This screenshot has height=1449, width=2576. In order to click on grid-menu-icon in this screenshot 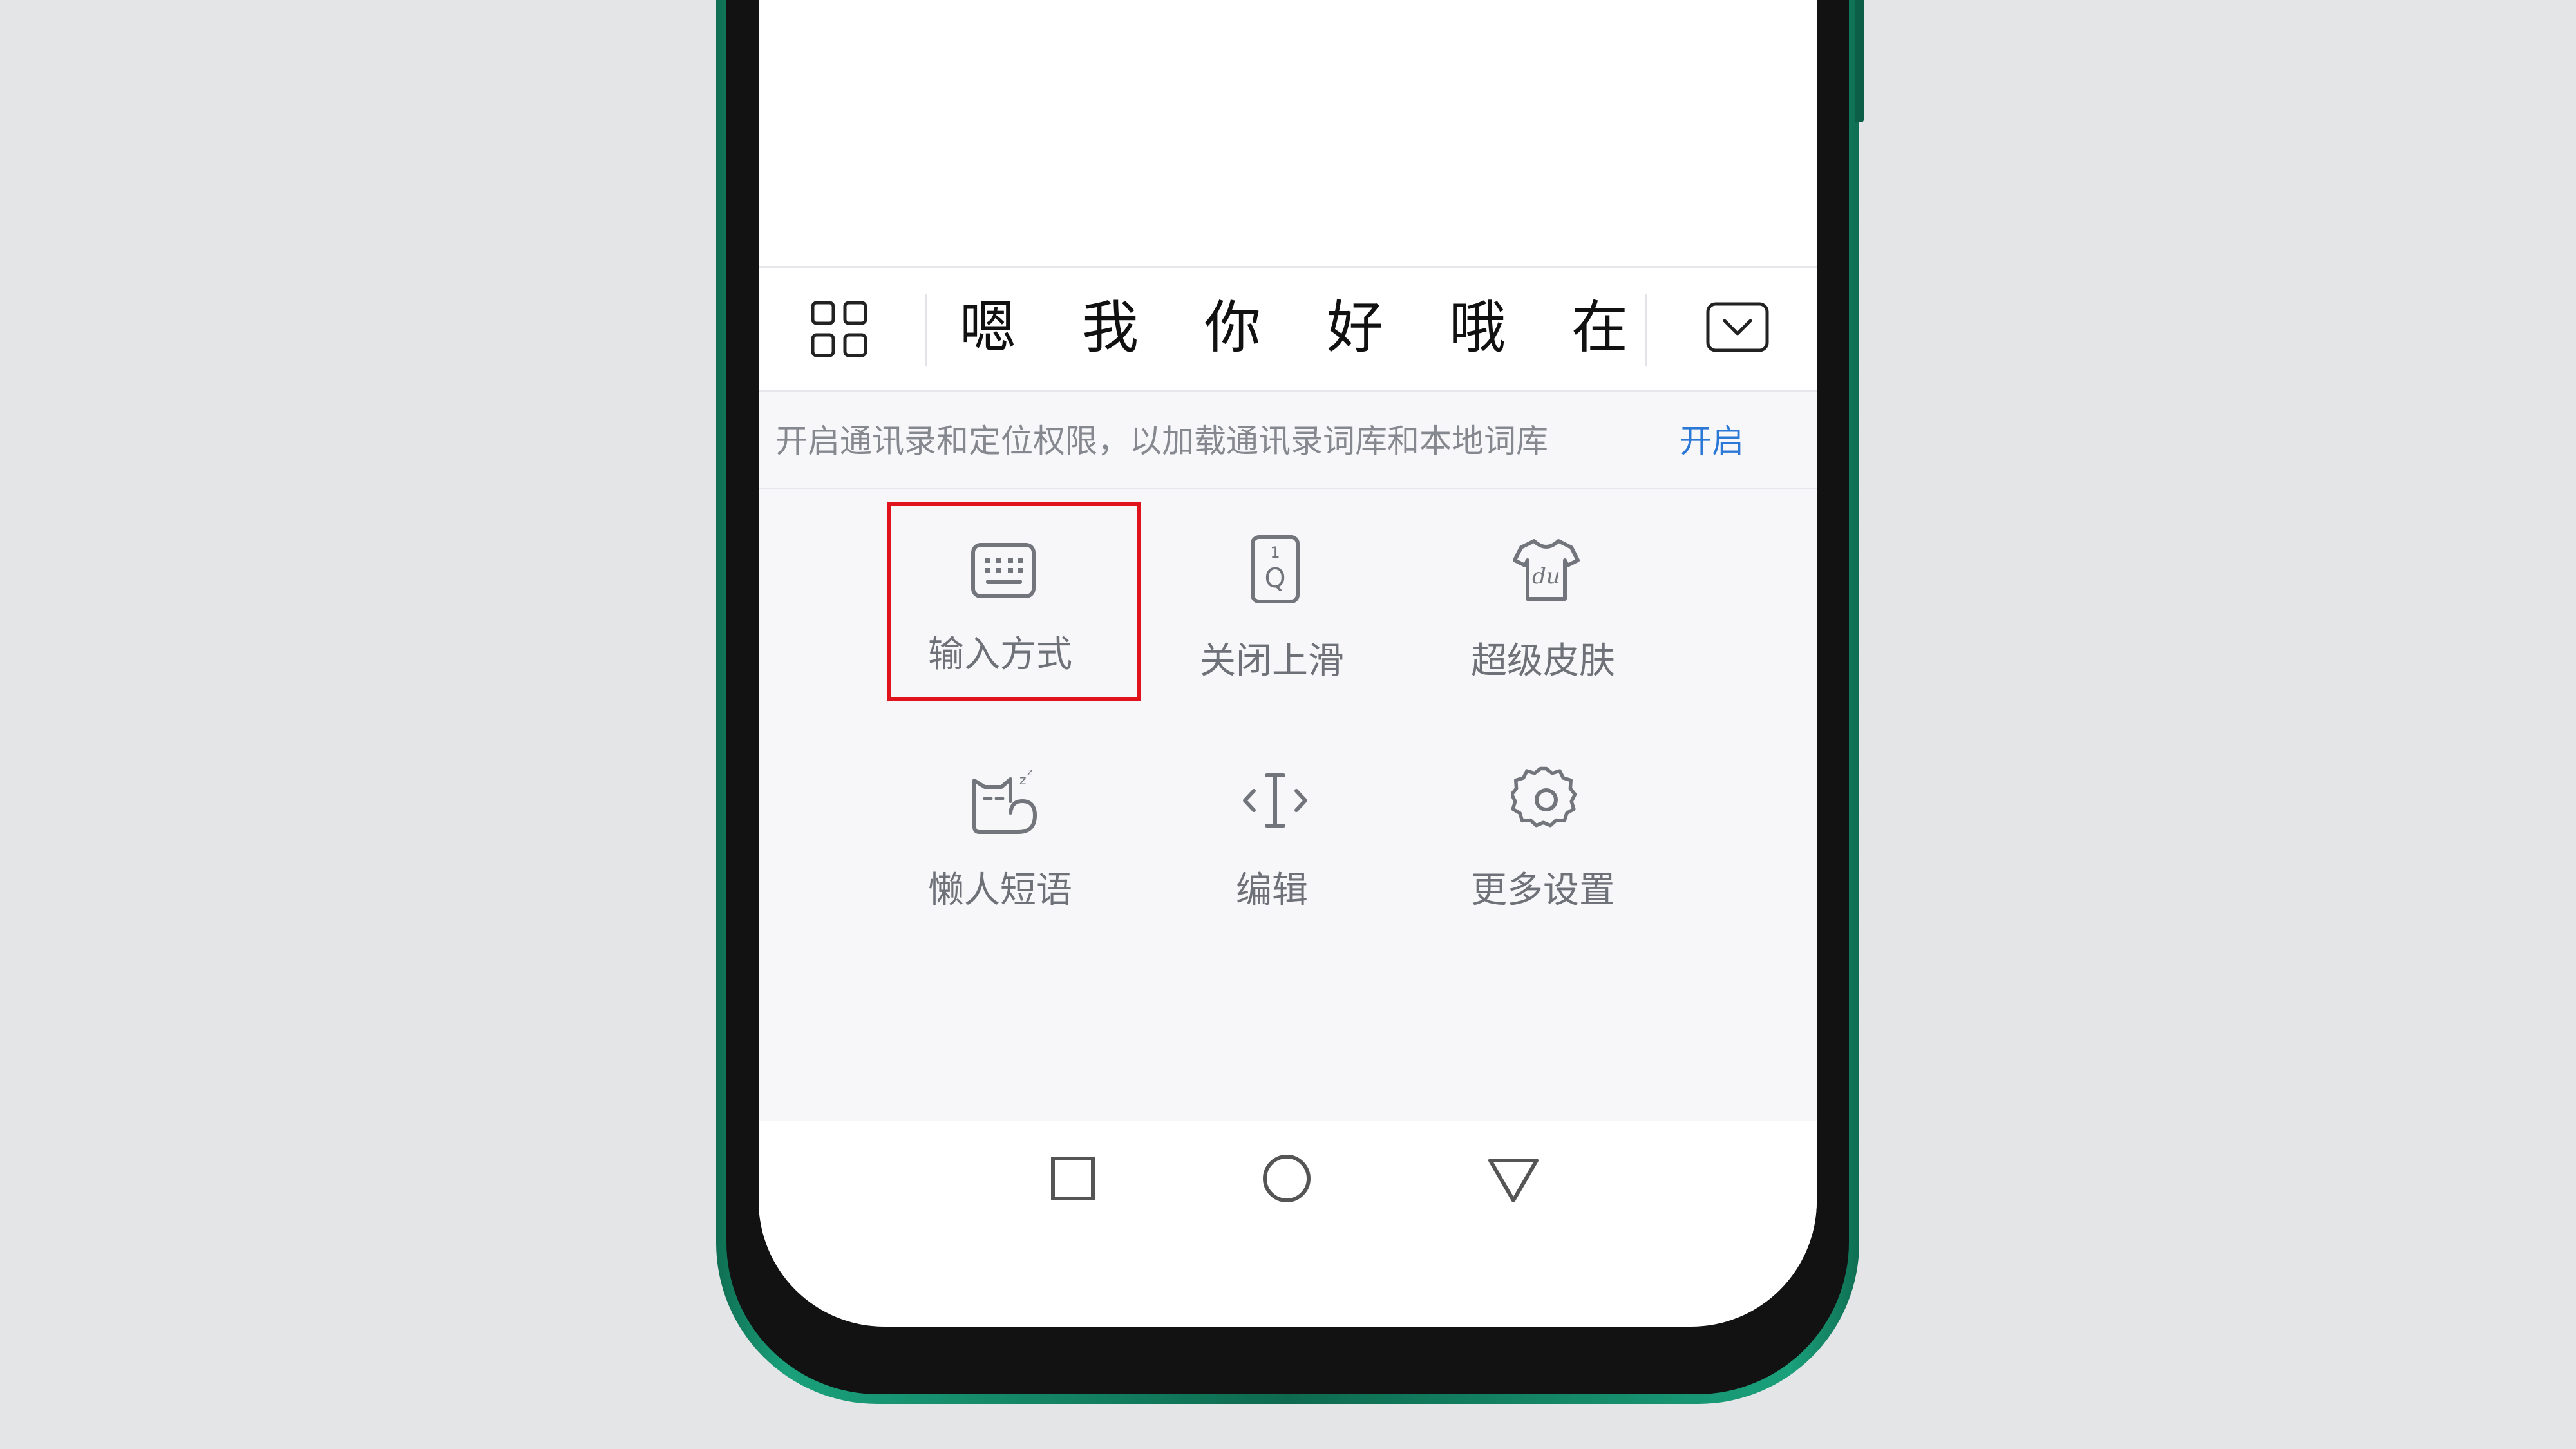, I will do `click(839, 329)`.